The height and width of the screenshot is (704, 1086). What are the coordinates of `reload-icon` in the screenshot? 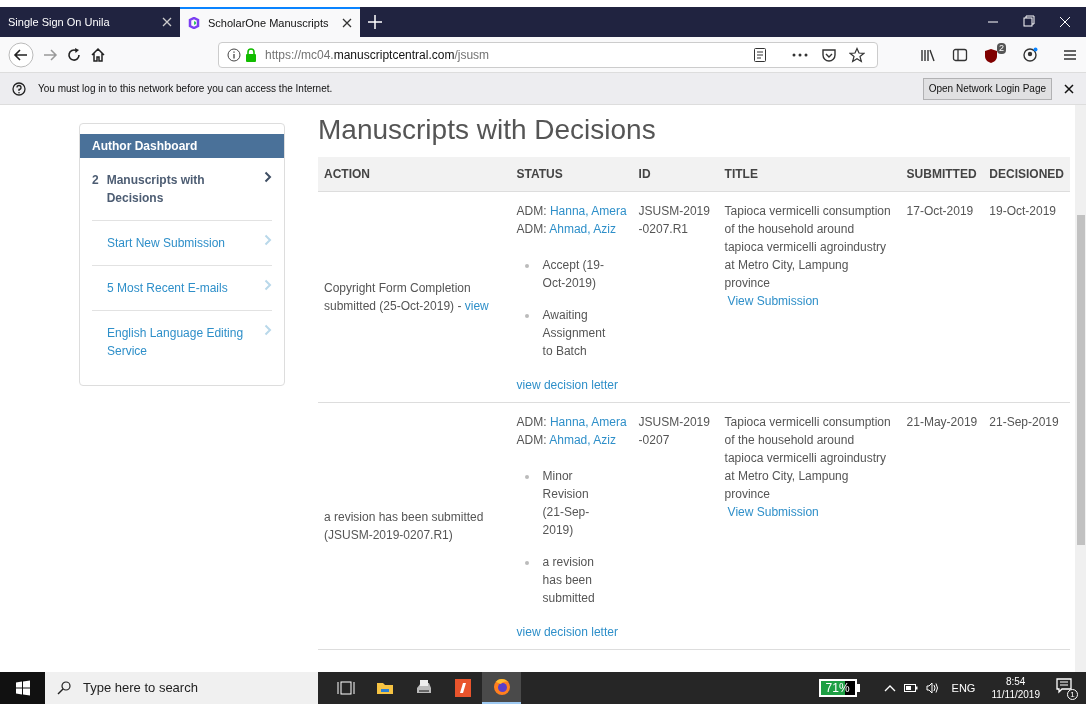 It's located at (74, 54).